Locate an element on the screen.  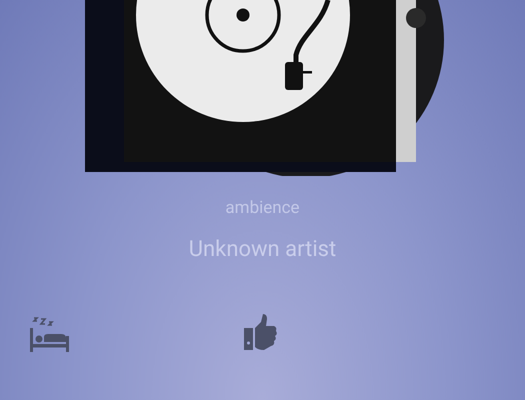
sleep-timer-icon is located at coordinates (50, 334).